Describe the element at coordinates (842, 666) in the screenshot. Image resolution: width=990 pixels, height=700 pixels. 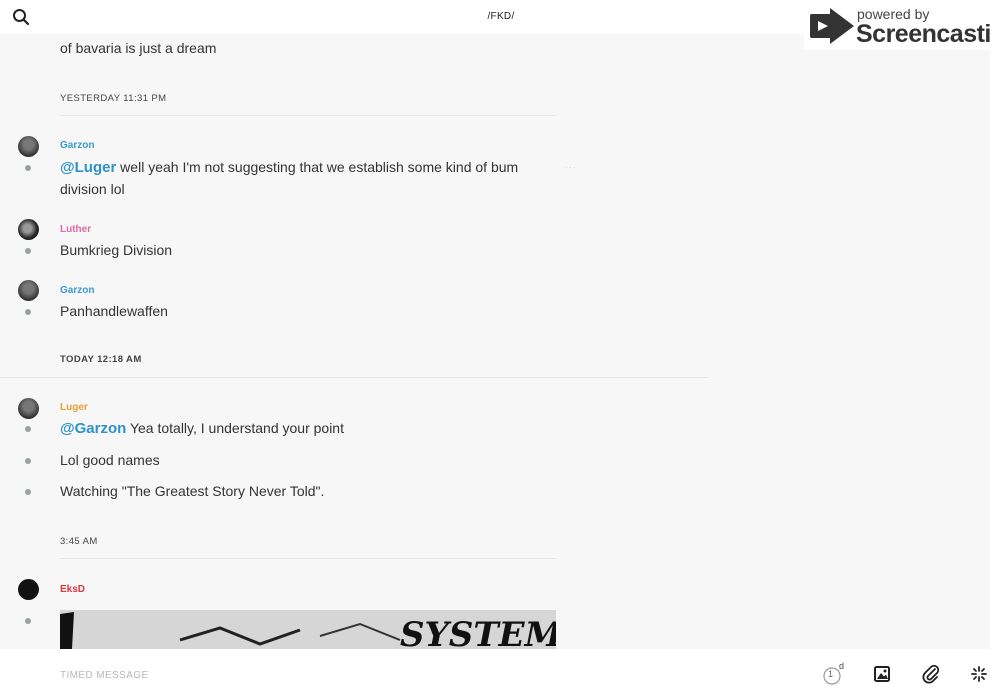
I see `timer-unit: d` at that location.